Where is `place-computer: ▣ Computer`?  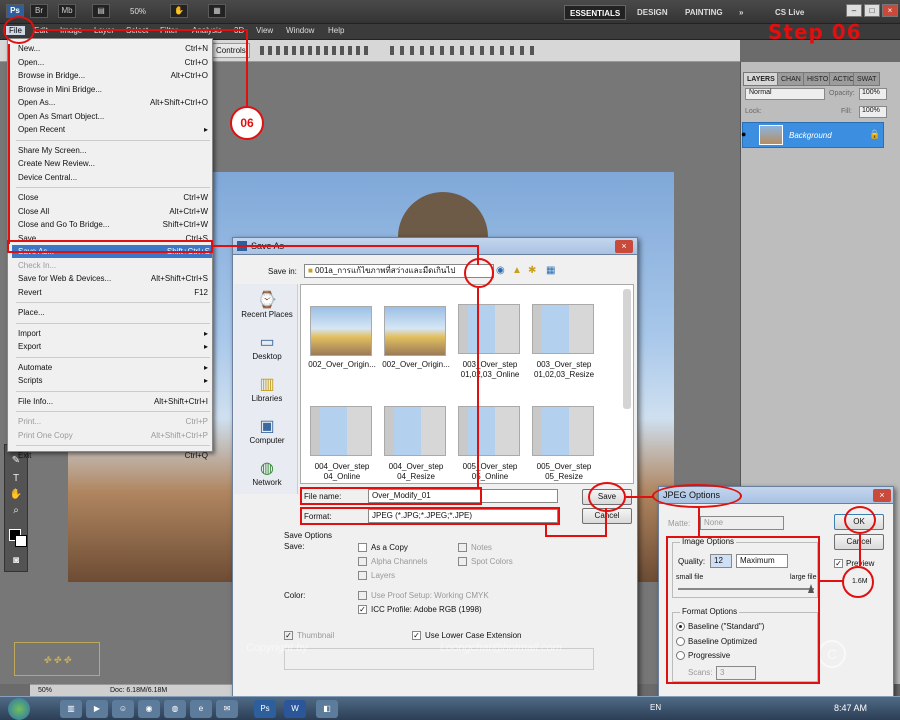
place-computer: ▣ Computer is located at coordinates (267, 430).